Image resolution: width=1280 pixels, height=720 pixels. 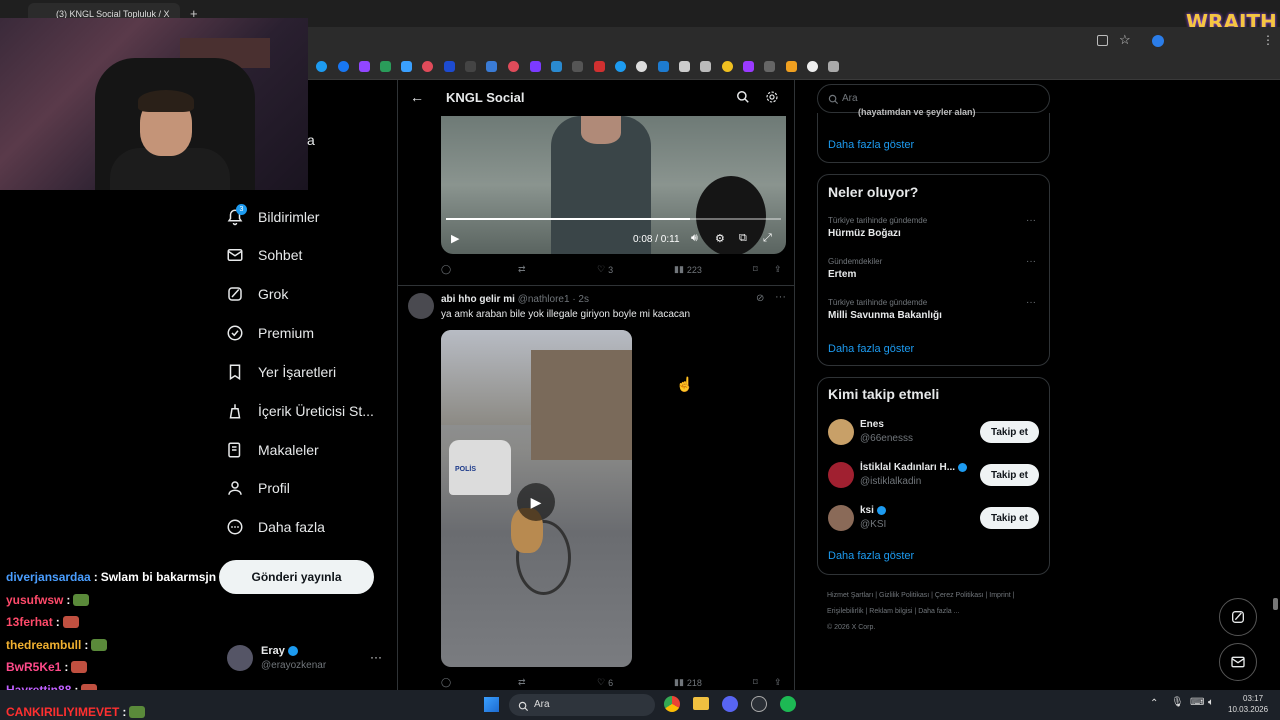 What do you see at coordinates (1102, 40) in the screenshot?
I see `cast-icon` at bounding box center [1102, 40].